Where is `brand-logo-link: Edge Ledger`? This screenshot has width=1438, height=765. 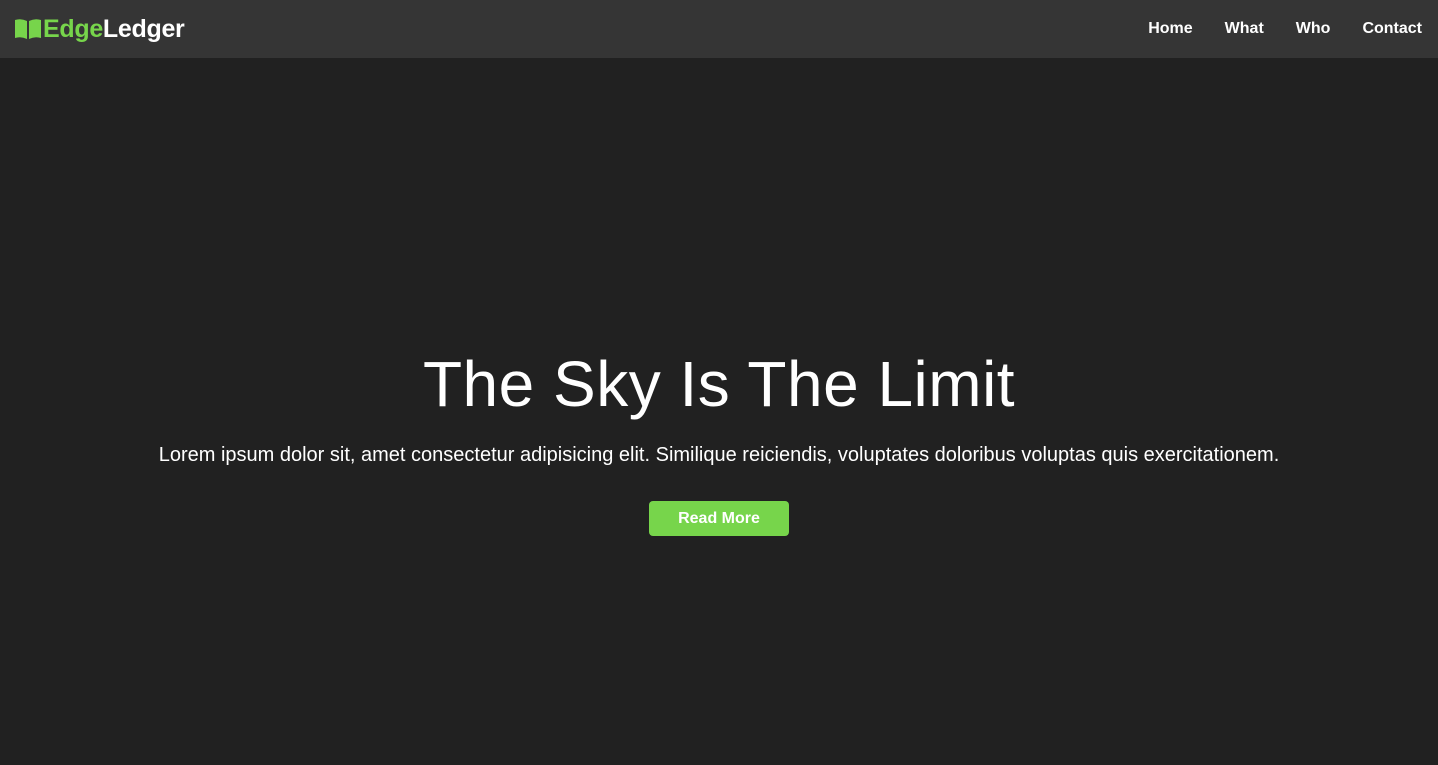
brand-logo-link: Edge Ledger is located at coordinates (99, 29).